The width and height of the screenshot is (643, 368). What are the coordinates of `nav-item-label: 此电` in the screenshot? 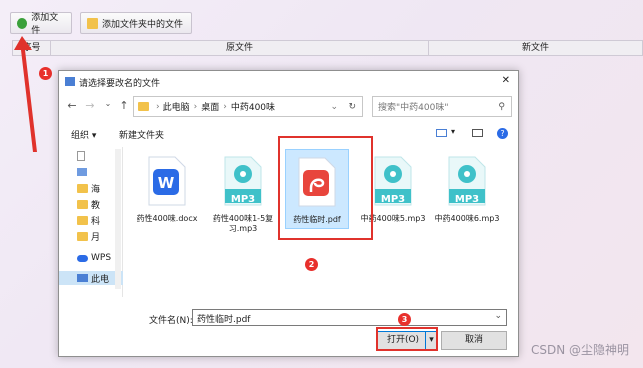 It's located at (100, 279).